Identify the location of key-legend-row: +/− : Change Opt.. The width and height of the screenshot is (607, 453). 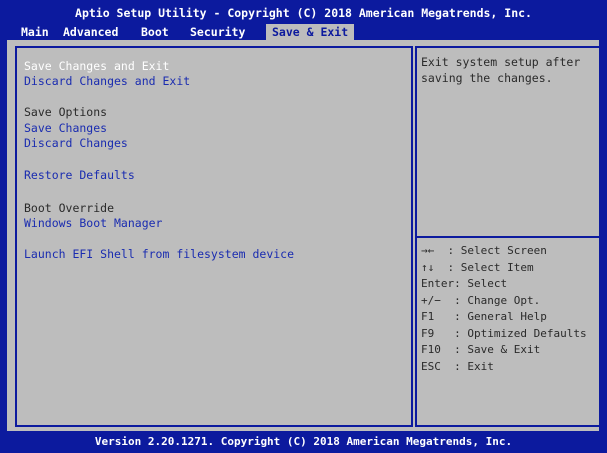
(481, 300).